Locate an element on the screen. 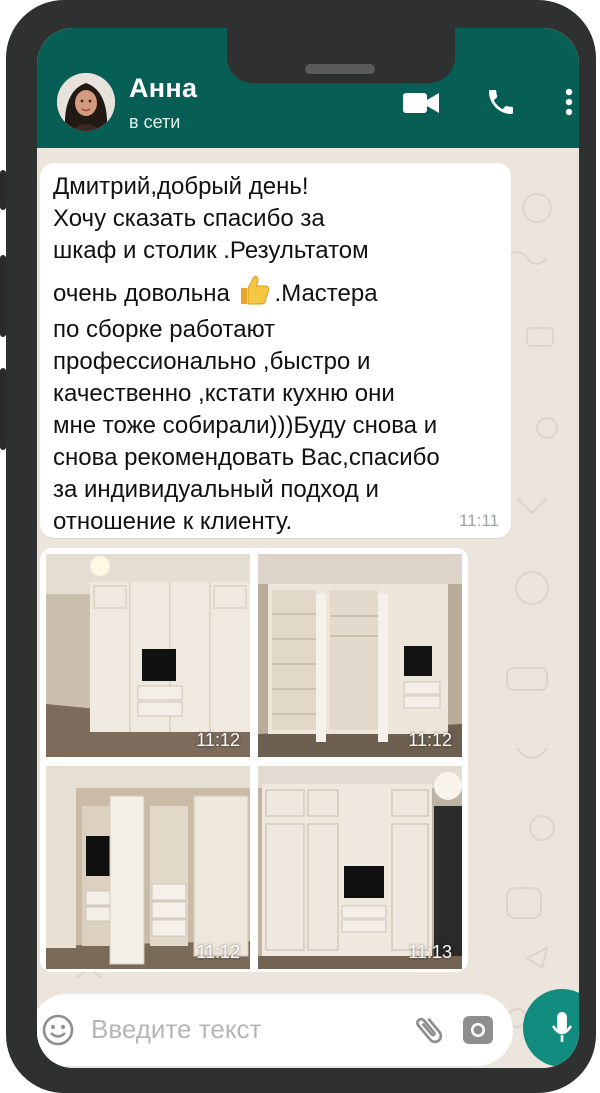  message-line: за индивидуальный подход и is located at coordinates (216, 489).